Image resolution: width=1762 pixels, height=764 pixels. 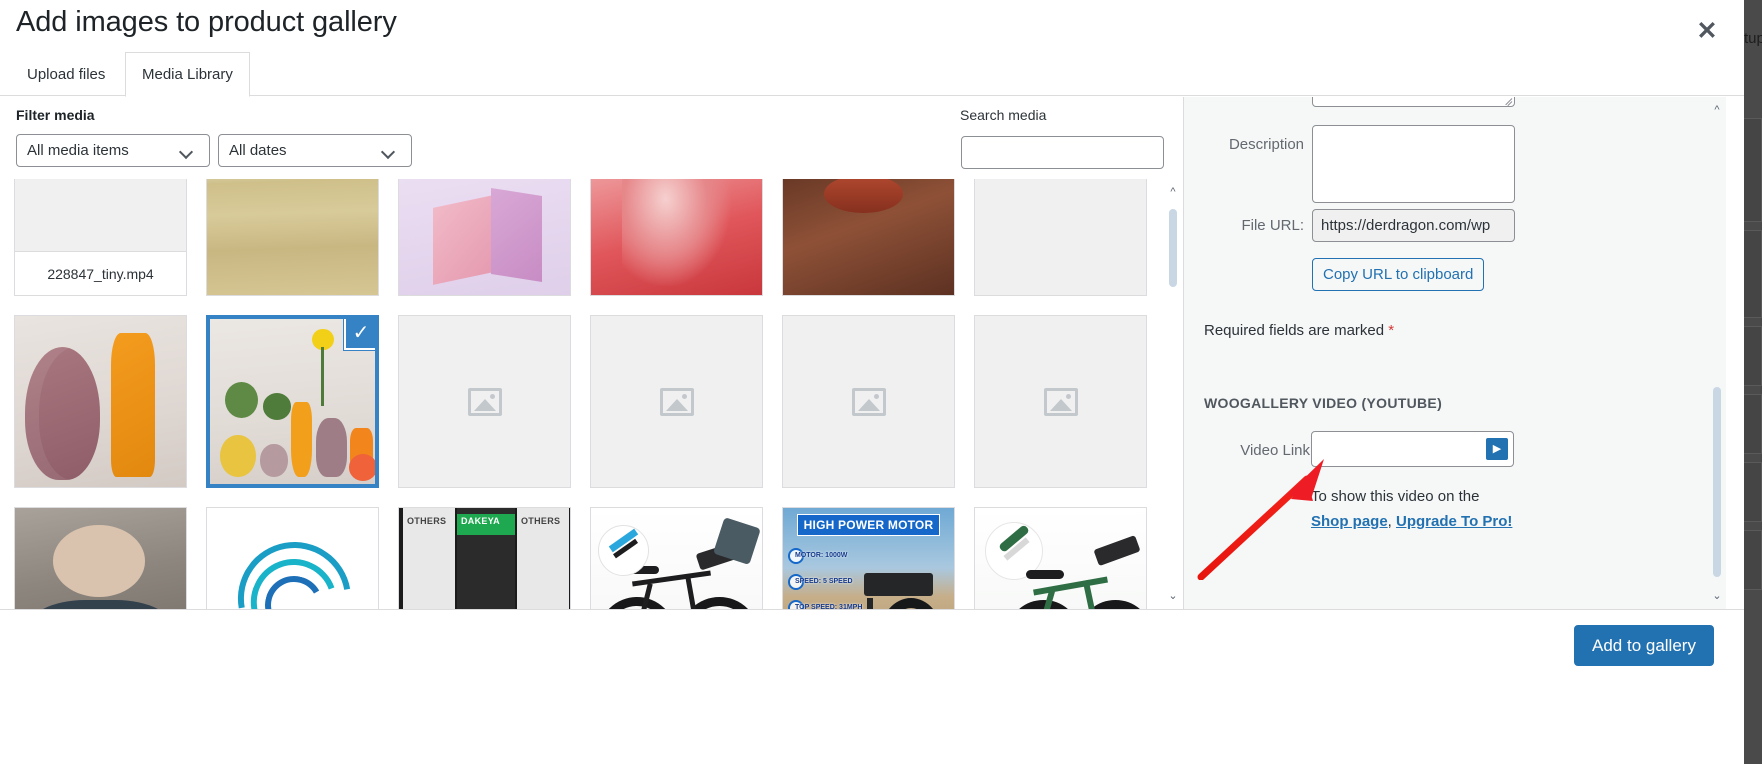 I want to click on upgrade-to-pro-link: Upgrade To Pro!, so click(x=1454, y=521).